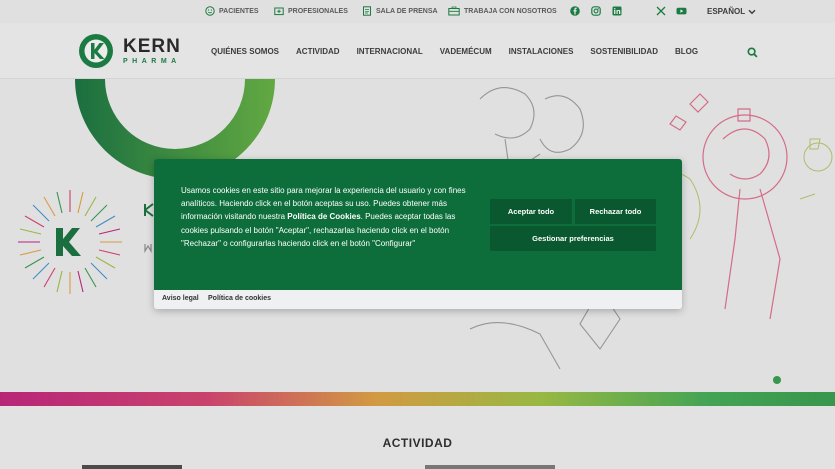 The height and width of the screenshot is (469, 835). Describe the element at coordinates (180, 298) in the screenshot. I see `legal-notice-link: Aviso legal` at that location.